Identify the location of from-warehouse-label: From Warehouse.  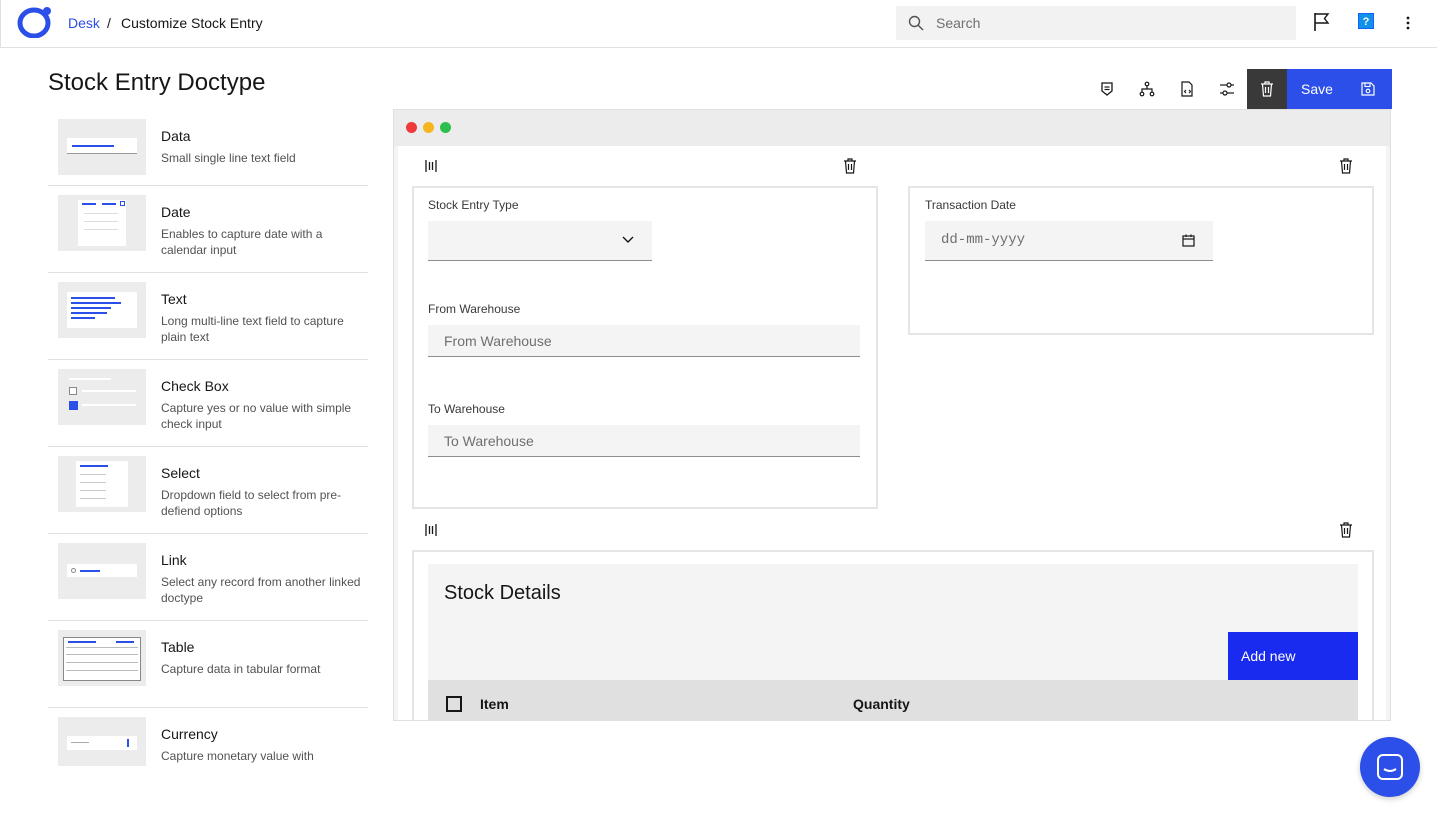
(474, 309).